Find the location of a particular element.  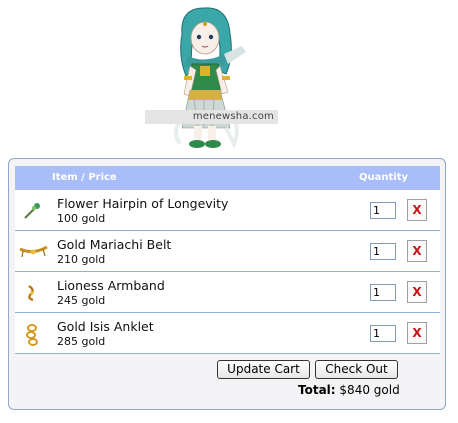

total-label: Total: is located at coordinates (317, 390).